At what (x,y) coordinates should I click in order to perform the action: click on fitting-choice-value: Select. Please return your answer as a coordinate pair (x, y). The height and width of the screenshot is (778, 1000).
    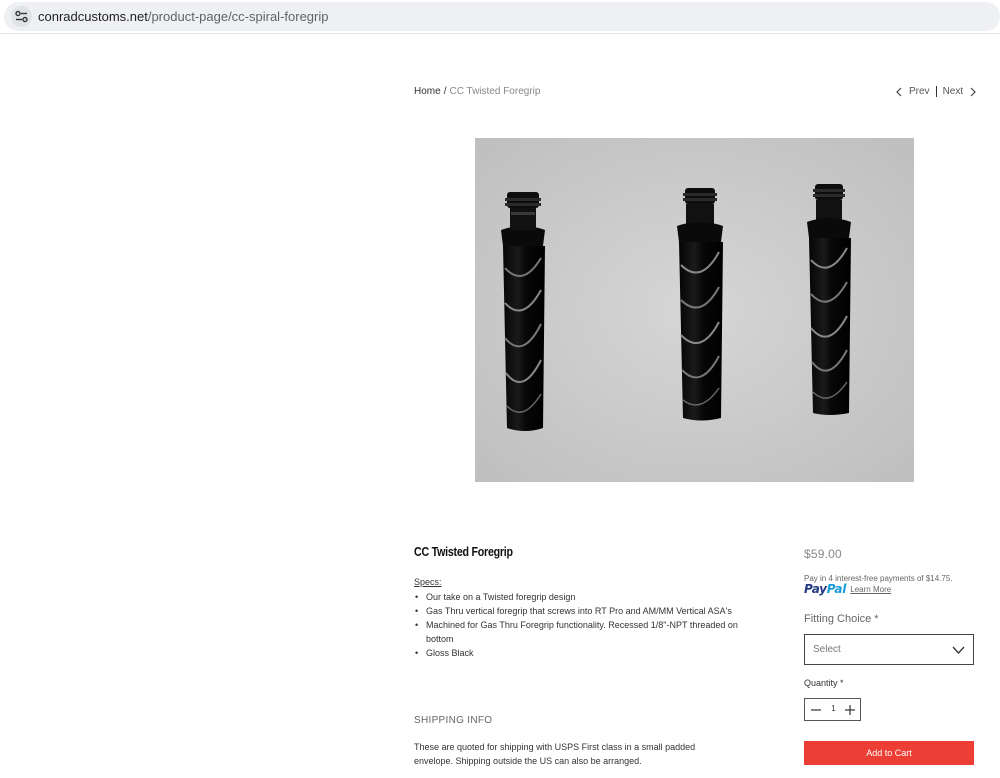
    Looking at the image, I should click on (827, 649).